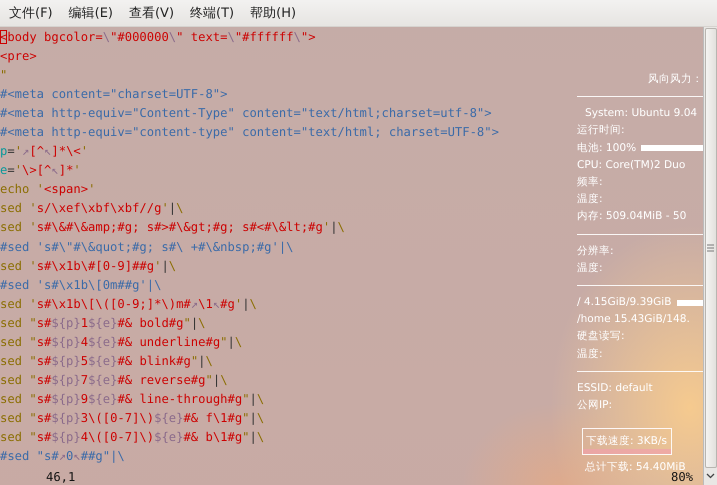  What do you see at coordinates (90, 13) in the screenshot?
I see `menu-item: 编辑(E)` at bounding box center [90, 13].